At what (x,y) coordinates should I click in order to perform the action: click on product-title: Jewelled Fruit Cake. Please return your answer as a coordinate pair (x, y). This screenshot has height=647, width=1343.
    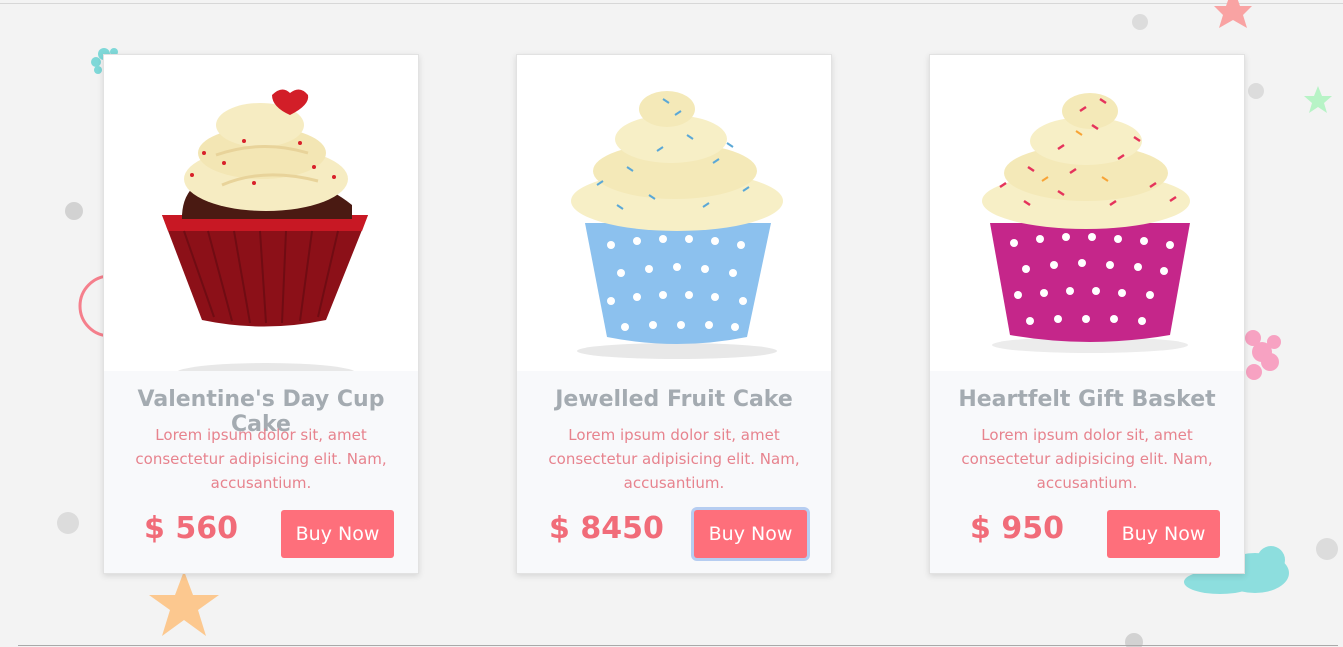
    Looking at the image, I should click on (674, 399).